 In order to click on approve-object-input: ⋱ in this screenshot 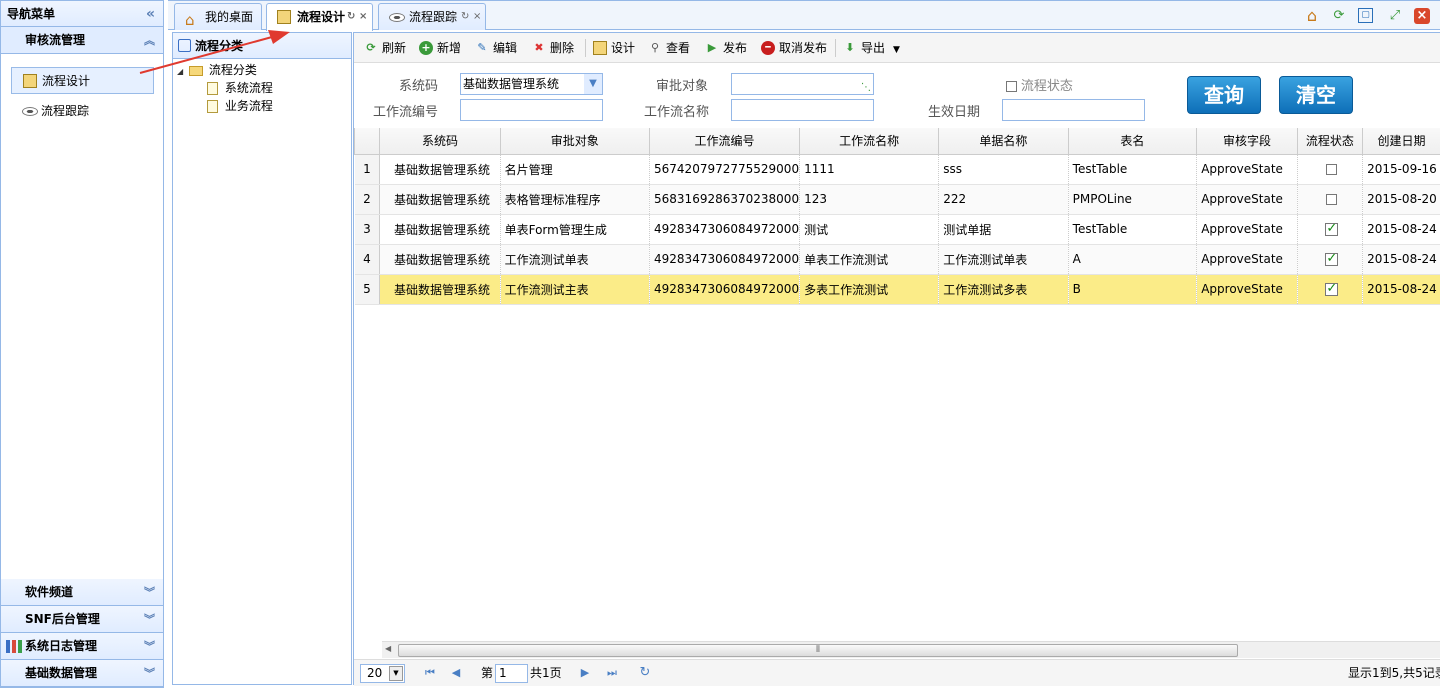, I will do `click(802, 84)`.